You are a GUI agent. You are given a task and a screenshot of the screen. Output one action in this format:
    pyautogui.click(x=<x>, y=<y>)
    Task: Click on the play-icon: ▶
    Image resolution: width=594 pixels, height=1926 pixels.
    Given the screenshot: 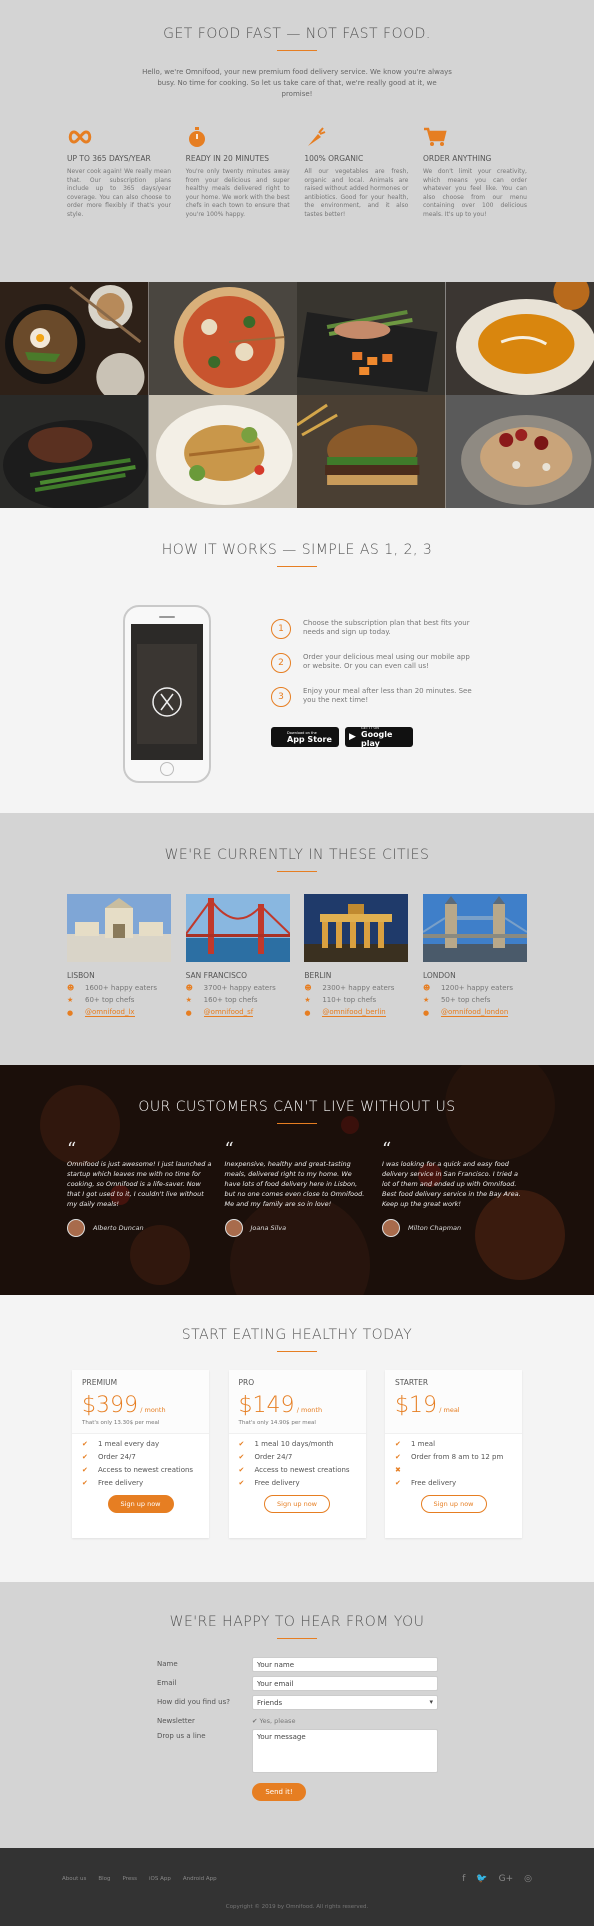 What is the action you would take?
    pyautogui.click(x=352, y=737)
    